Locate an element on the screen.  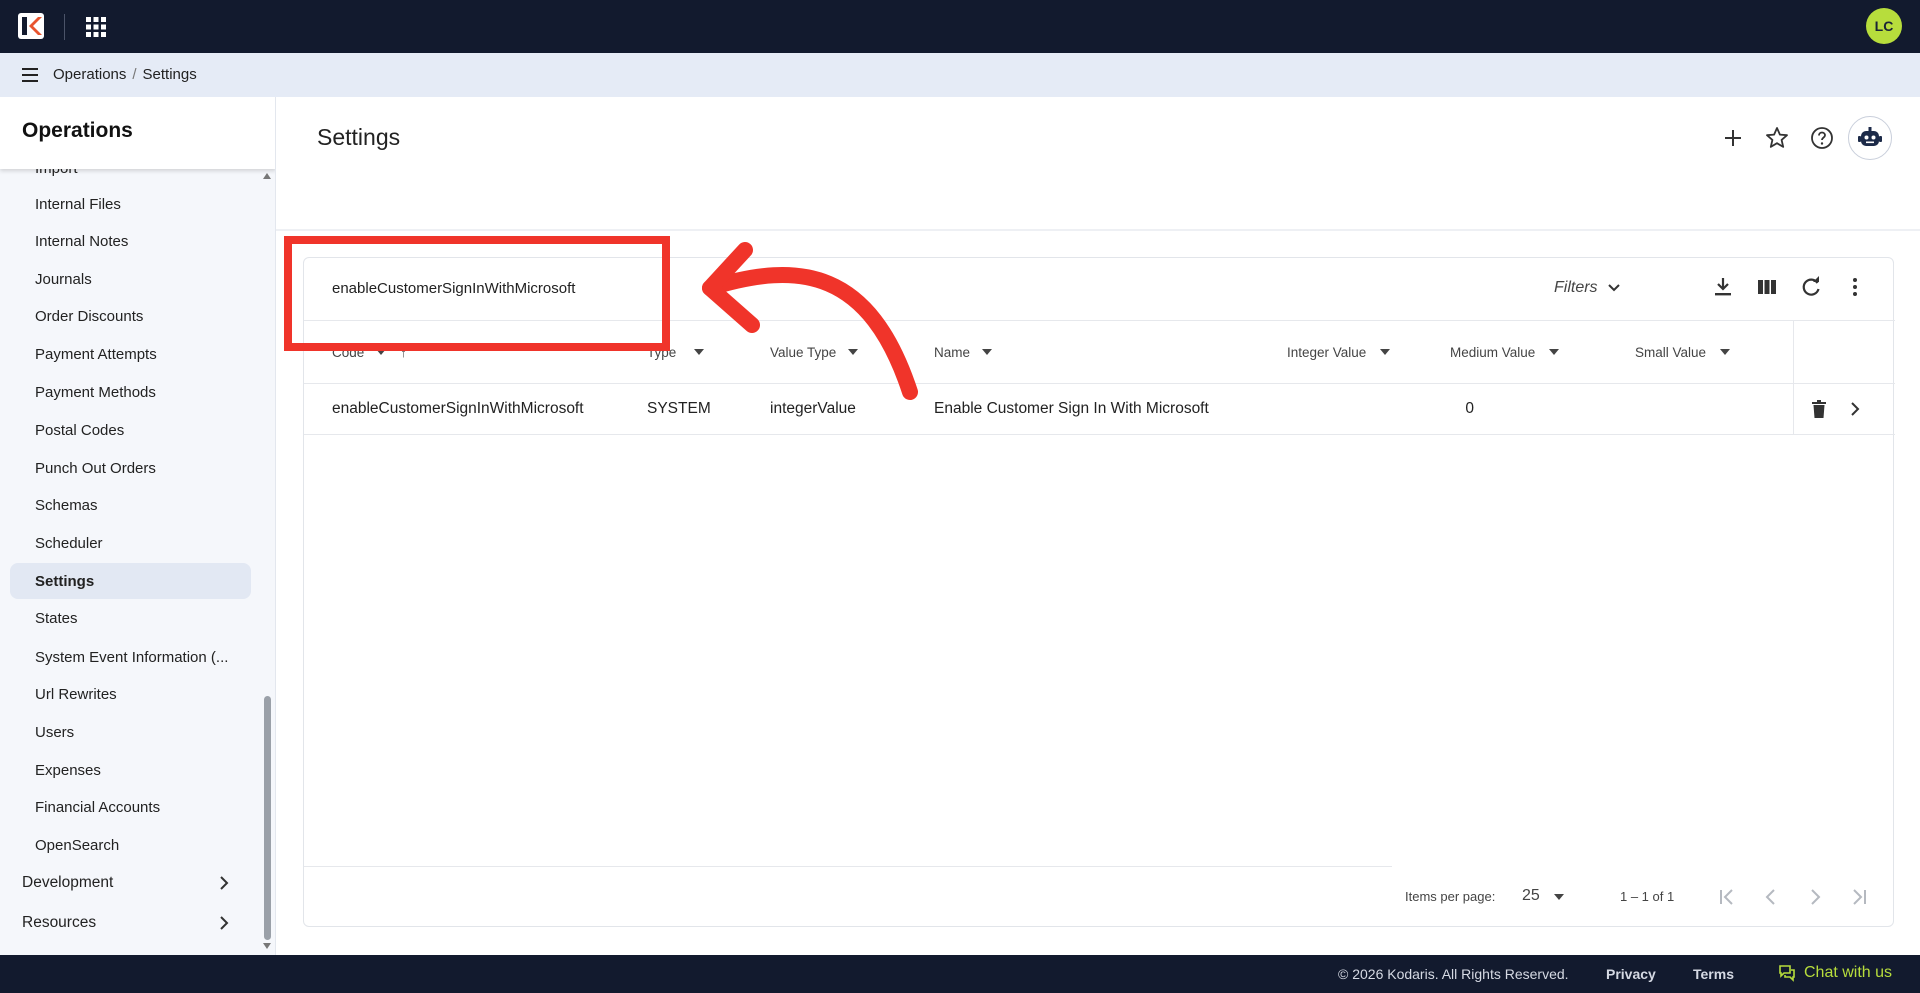
user-avatar: LC is located at coordinates (1884, 26).